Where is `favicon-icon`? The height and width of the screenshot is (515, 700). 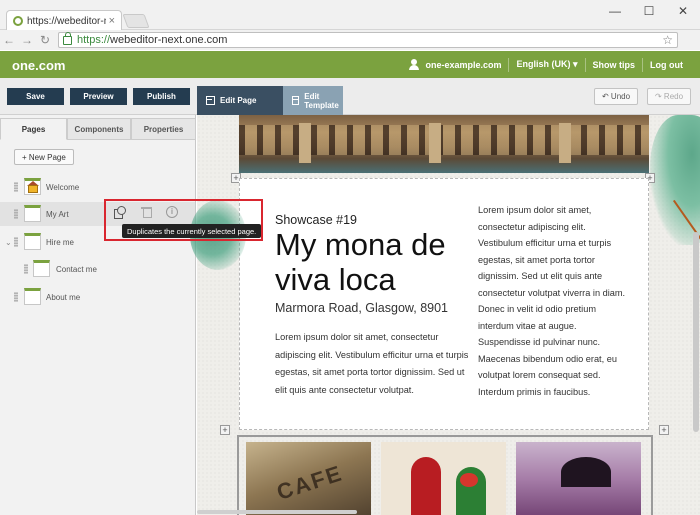
favicon-icon is located at coordinates (18, 21).